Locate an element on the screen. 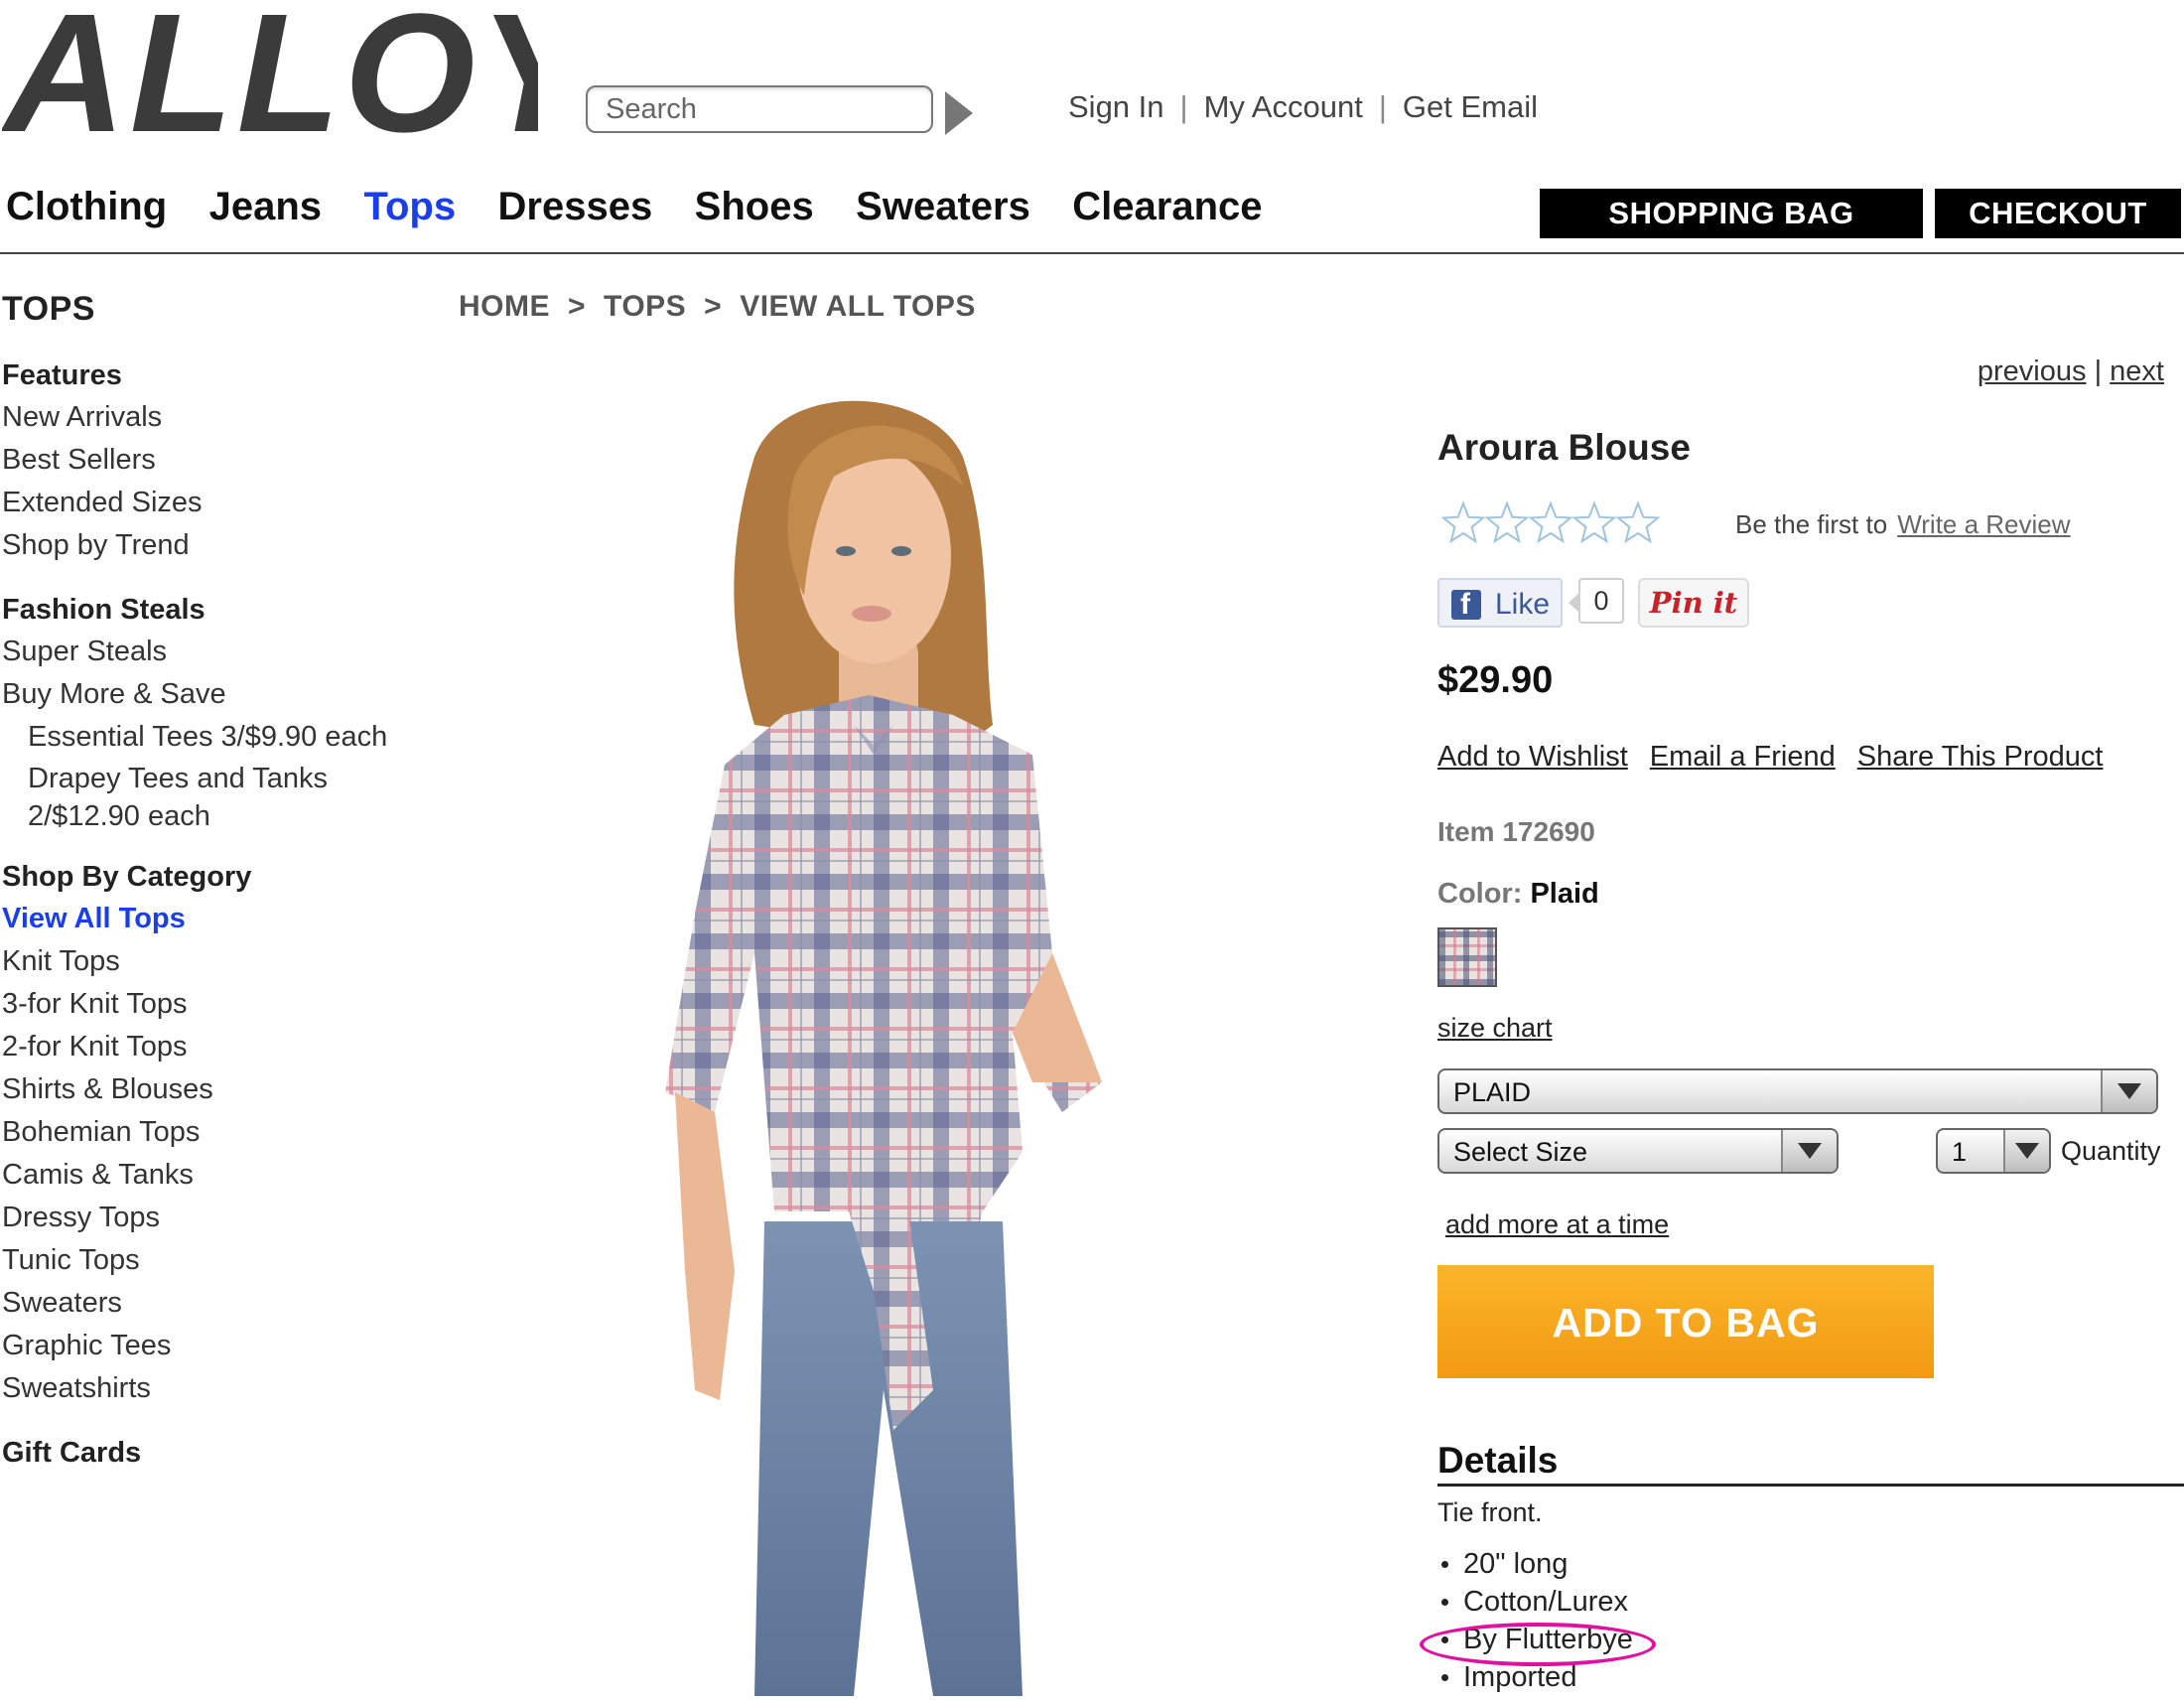 The width and height of the screenshot is (2184, 1701). sidebar-item-drapey-tees: Drapey Tees and Tanks is located at coordinates (232, 778).